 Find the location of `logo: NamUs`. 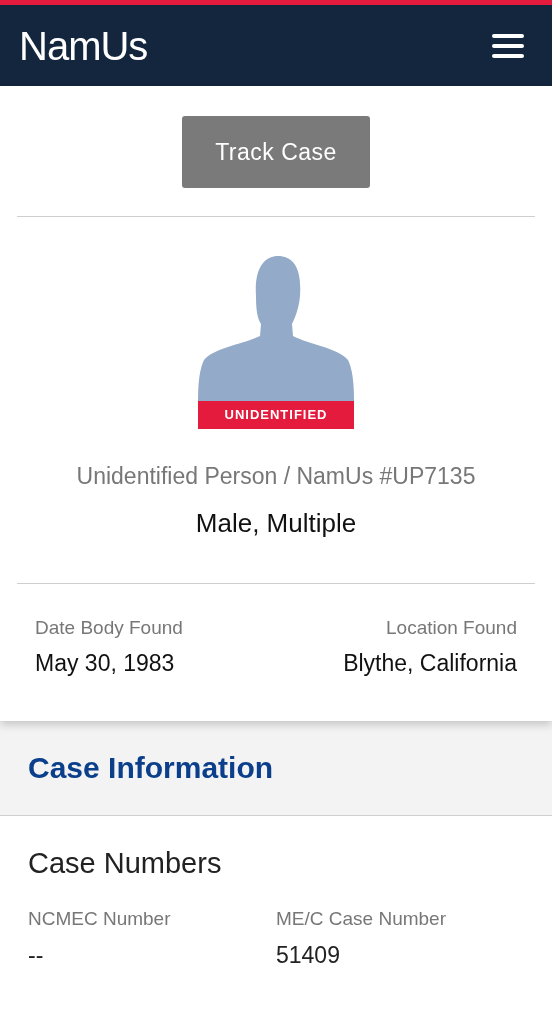

logo: NamUs is located at coordinates (83, 45).